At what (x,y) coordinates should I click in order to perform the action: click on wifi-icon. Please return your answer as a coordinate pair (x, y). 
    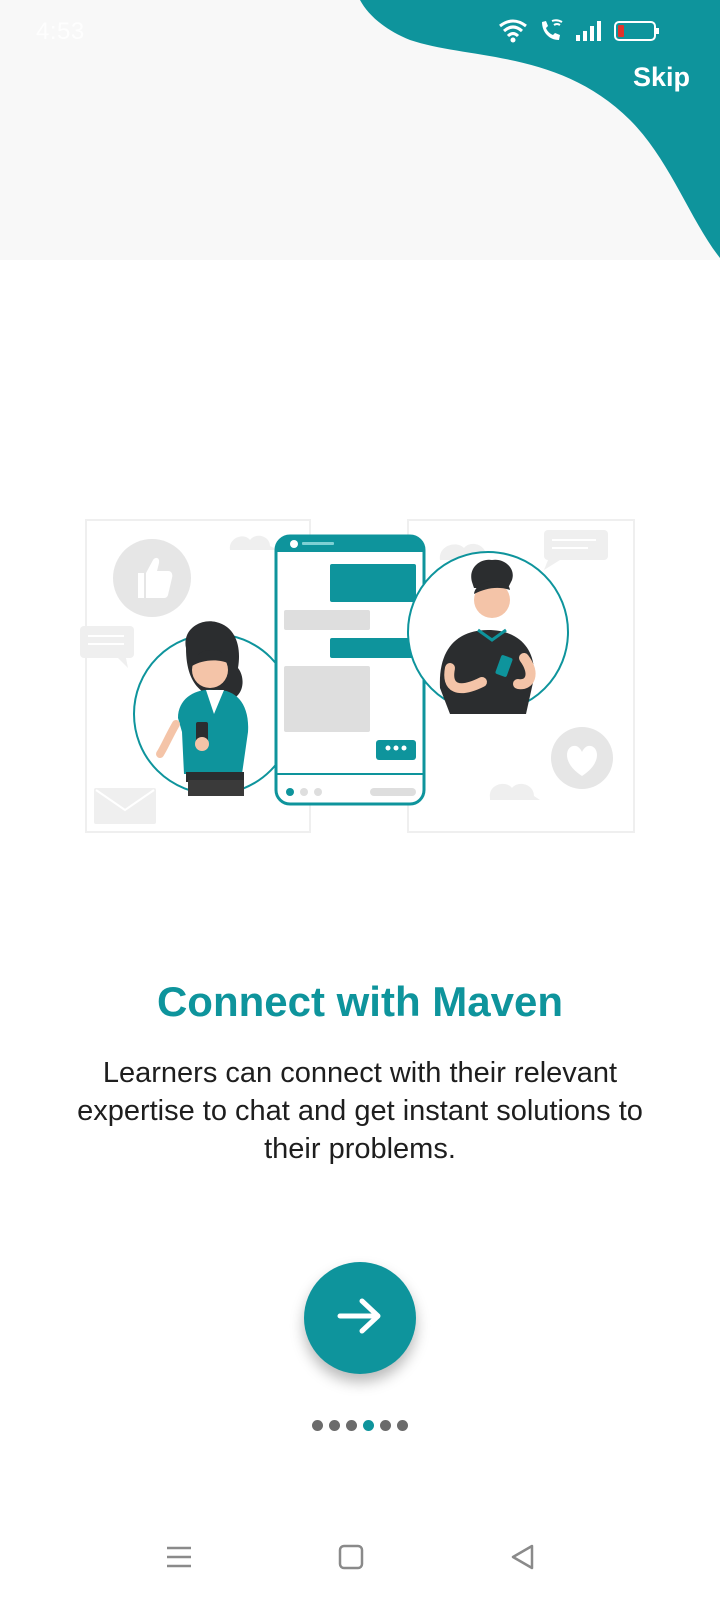
    Looking at the image, I should click on (513, 33).